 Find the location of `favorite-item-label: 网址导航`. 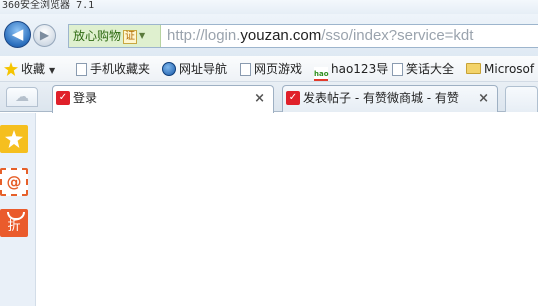

favorite-item-label: 网址导航 is located at coordinates (203, 69).